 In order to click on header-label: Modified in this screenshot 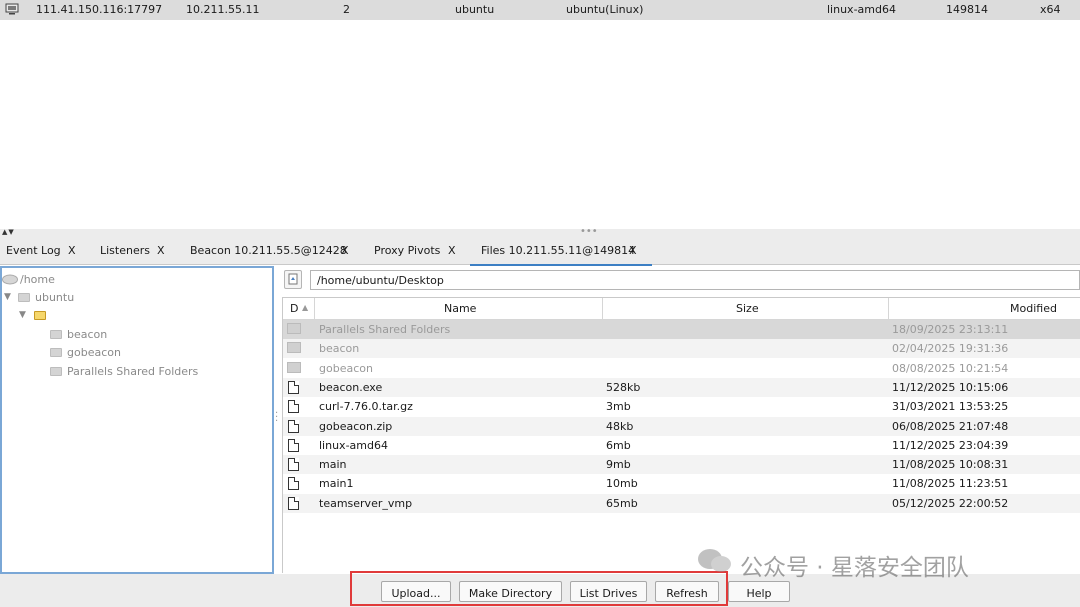, I will do `click(1033, 308)`.